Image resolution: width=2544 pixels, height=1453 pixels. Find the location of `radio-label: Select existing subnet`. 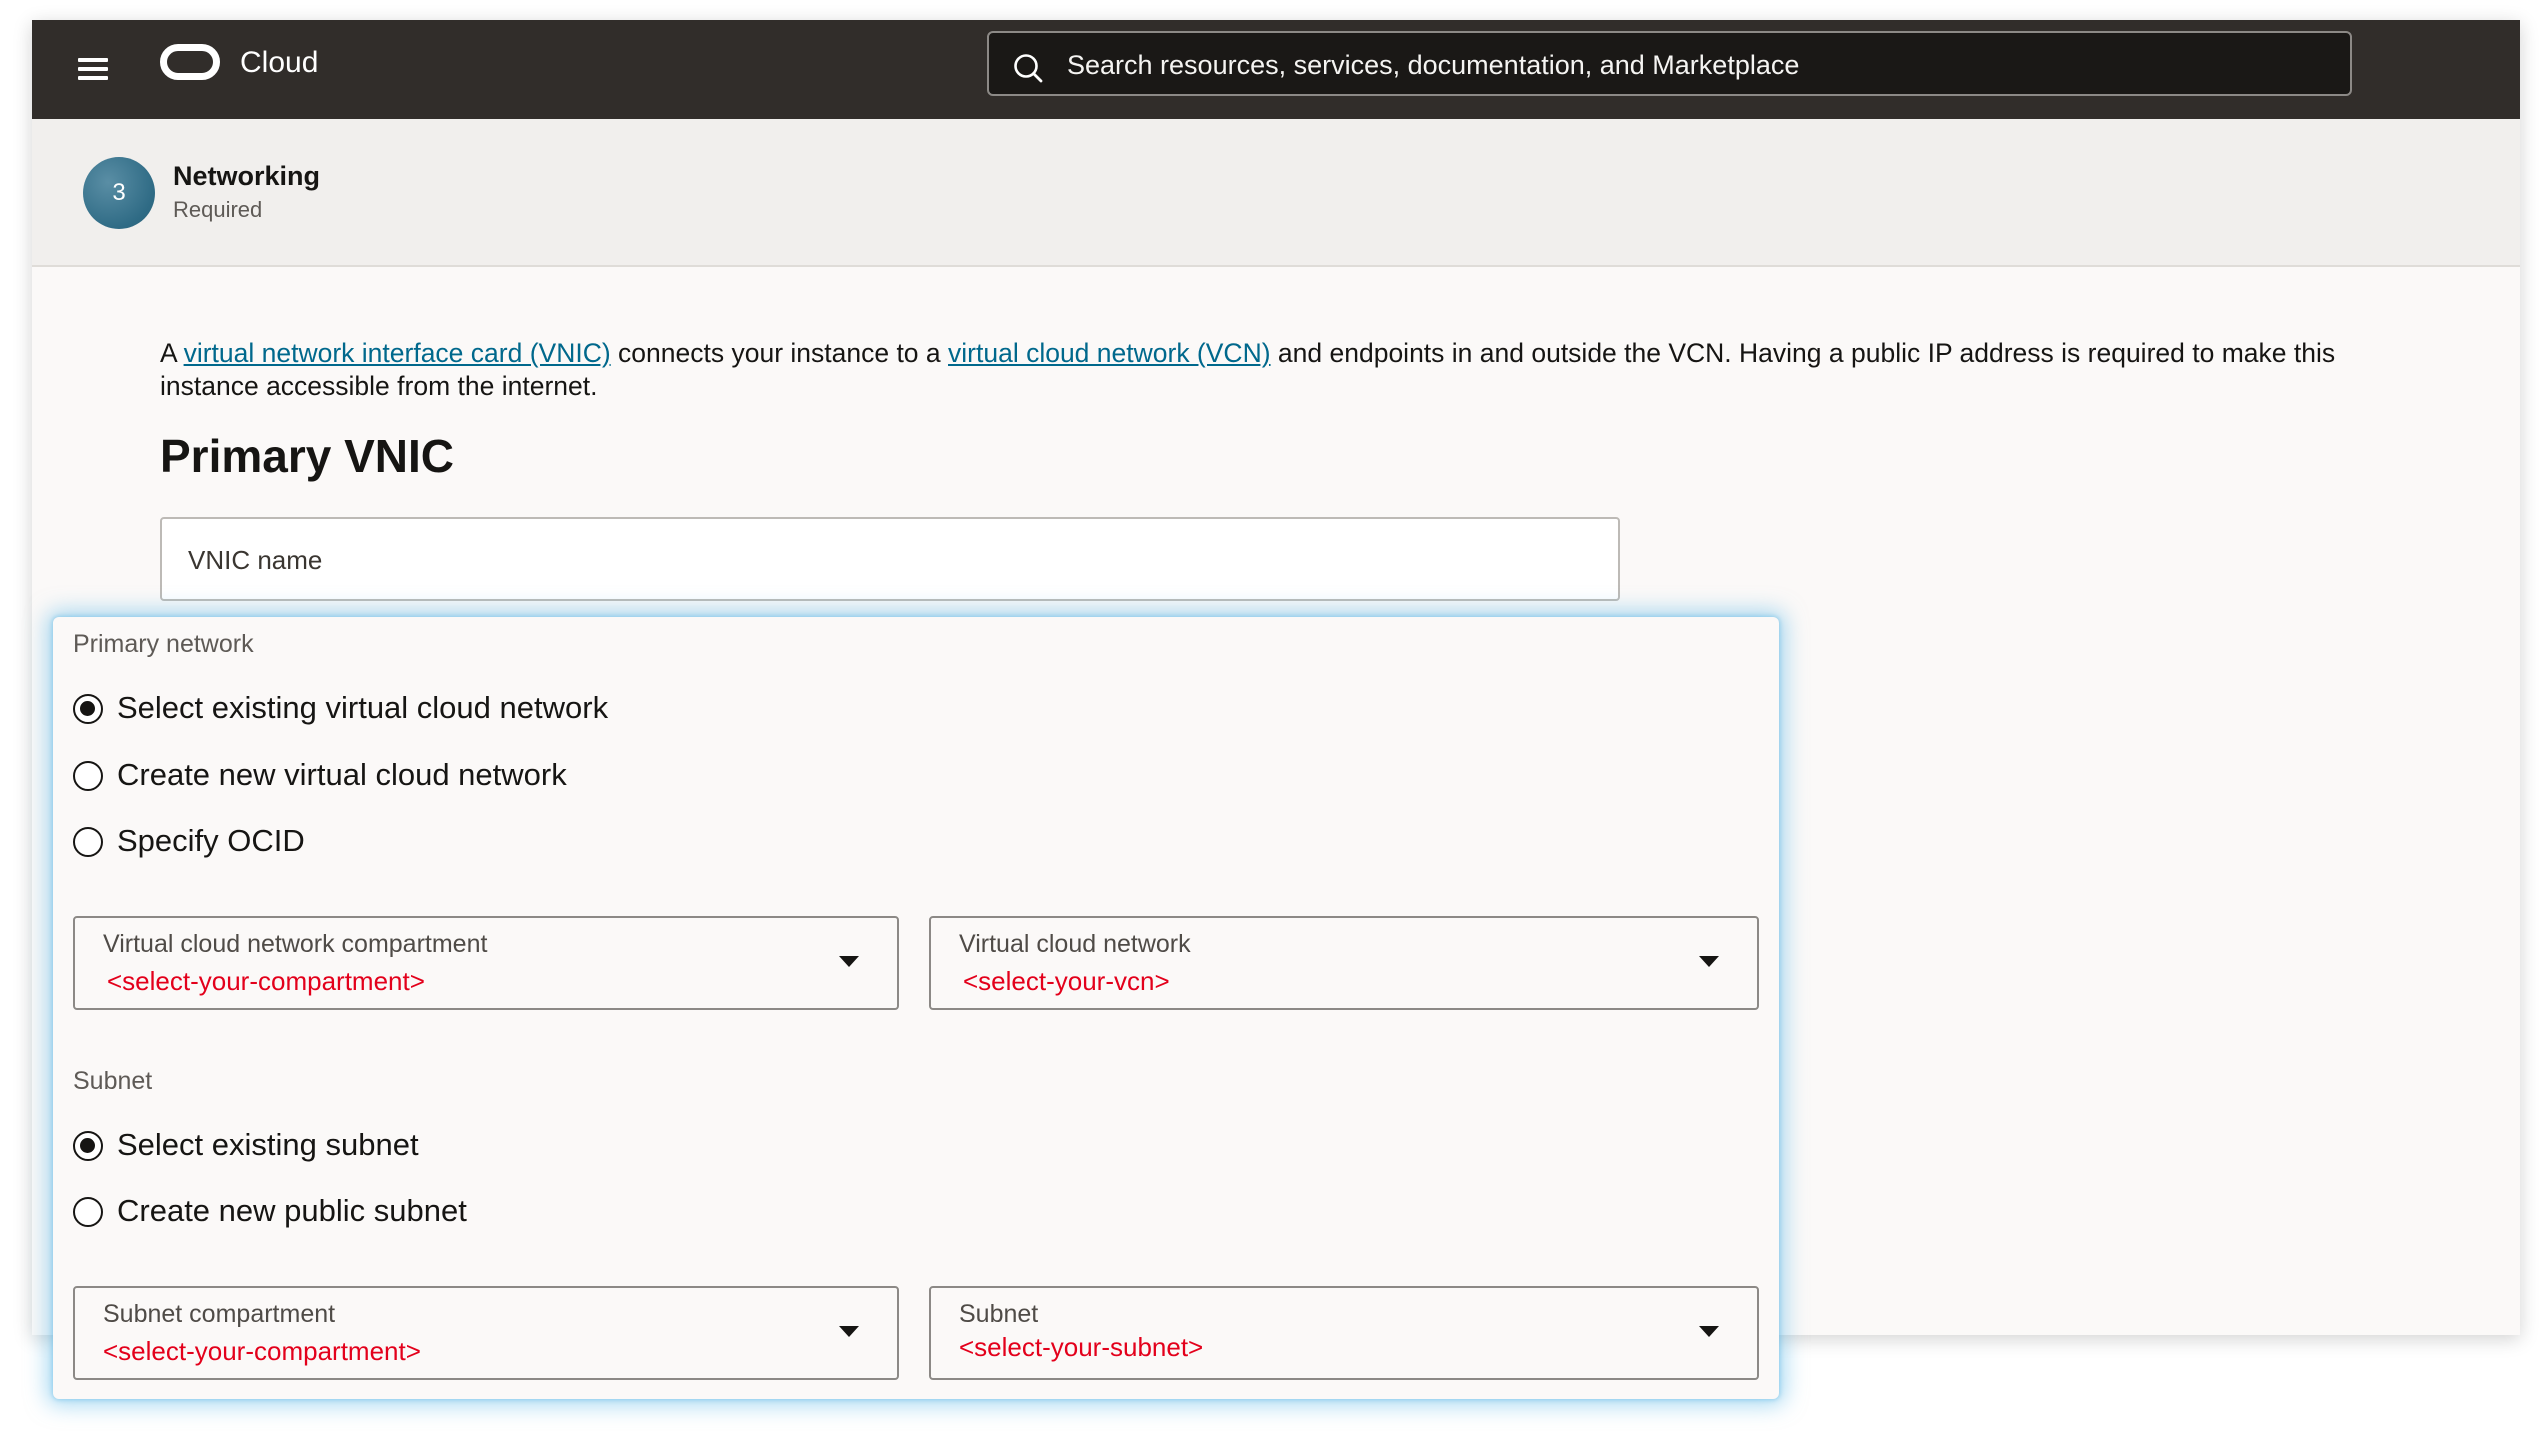

radio-label: Select existing subnet is located at coordinates (268, 1144).